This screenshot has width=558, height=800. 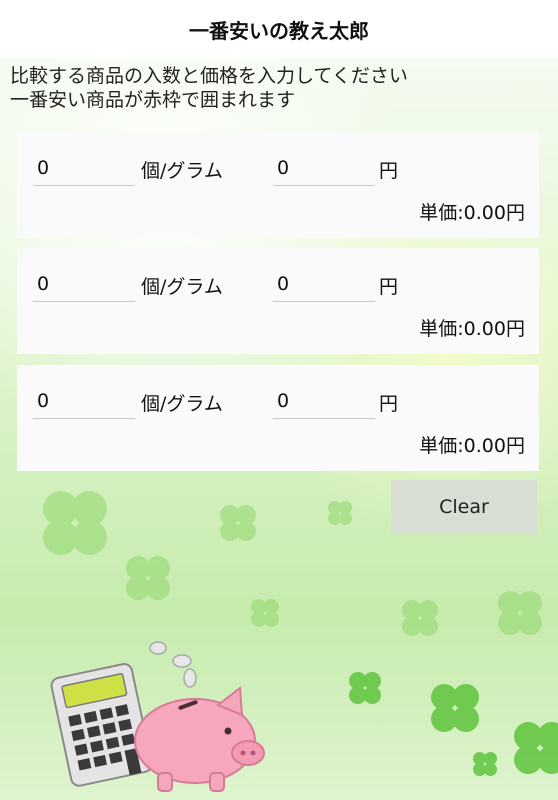 I want to click on calculator-piggybank-illustration, so click(x=157, y=716).